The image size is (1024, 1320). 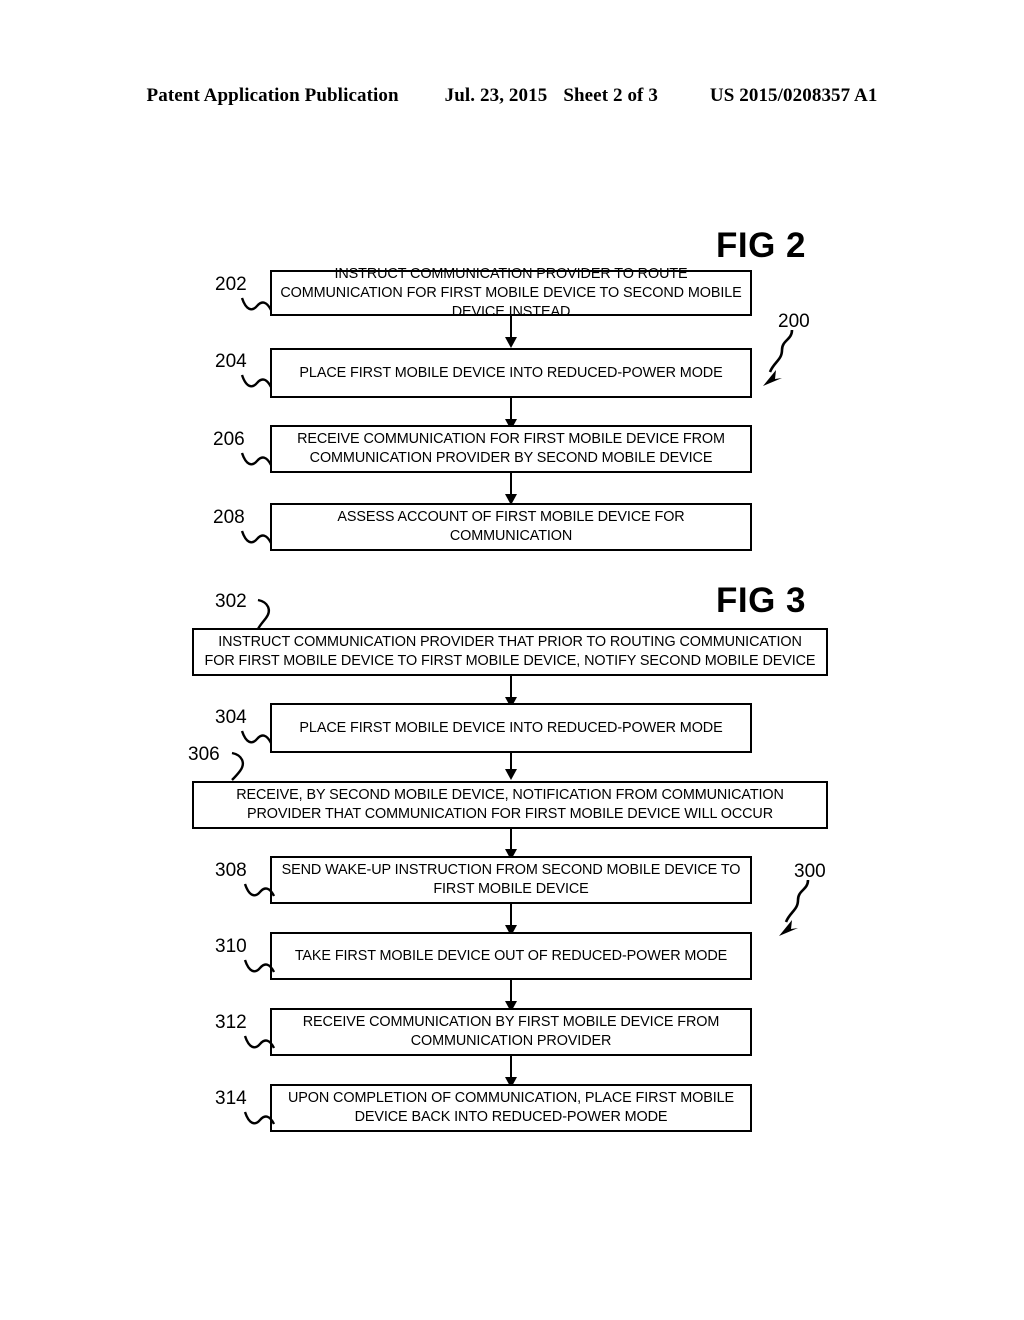 I want to click on ref-numeral-308: 308, so click(x=231, y=870).